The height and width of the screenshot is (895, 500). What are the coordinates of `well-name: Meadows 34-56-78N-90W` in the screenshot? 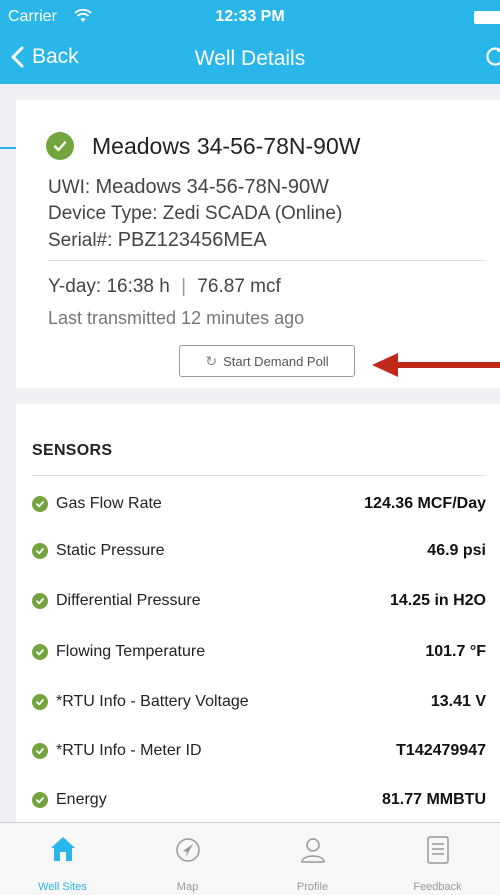 It's located at (226, 145).